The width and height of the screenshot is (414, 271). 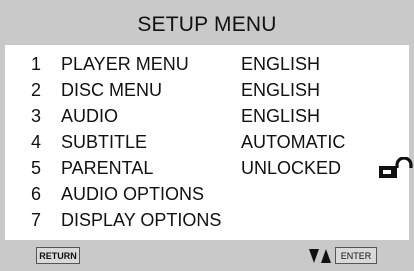 What do you see at coordinates (207, 256) in the screenshot?
I see `menu-footer: RETURN ENTER` at bounding box center [207, 256].